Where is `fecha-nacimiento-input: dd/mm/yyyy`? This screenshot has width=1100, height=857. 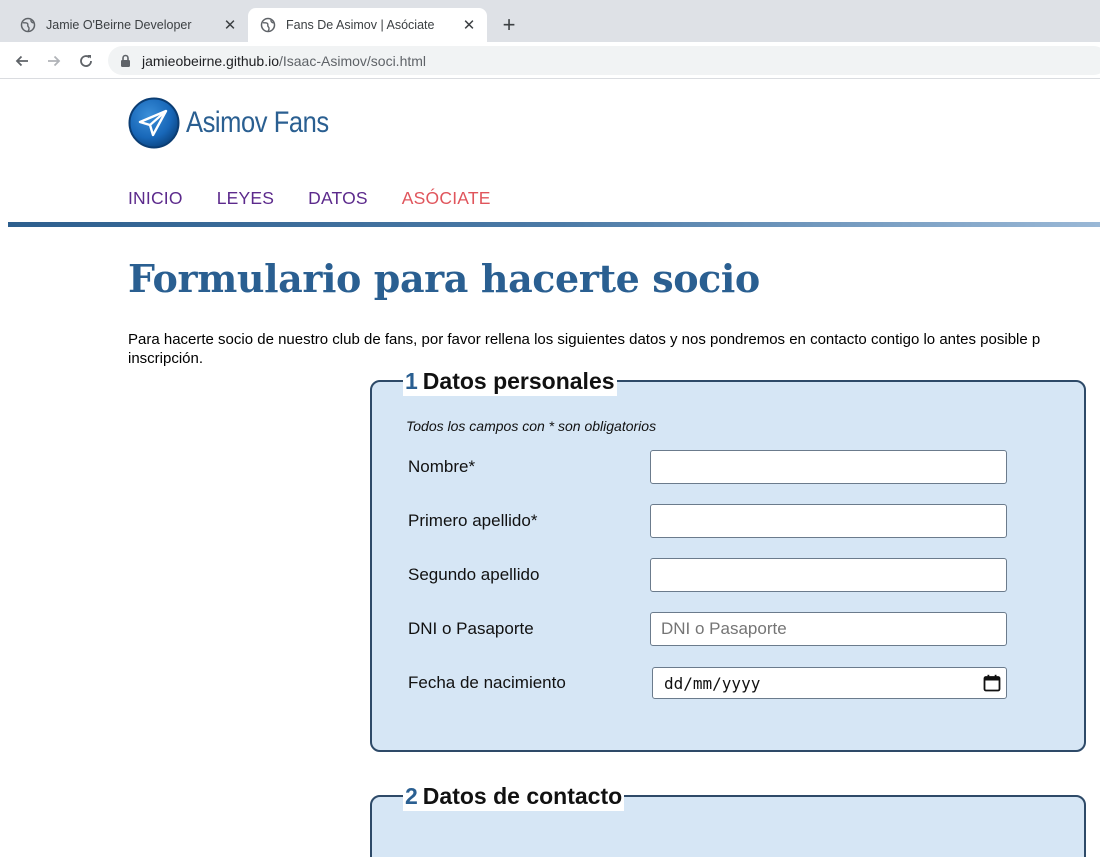 fecha-nacimiento-input: dd/mm/yyyy is located at coordinates (829, 683).